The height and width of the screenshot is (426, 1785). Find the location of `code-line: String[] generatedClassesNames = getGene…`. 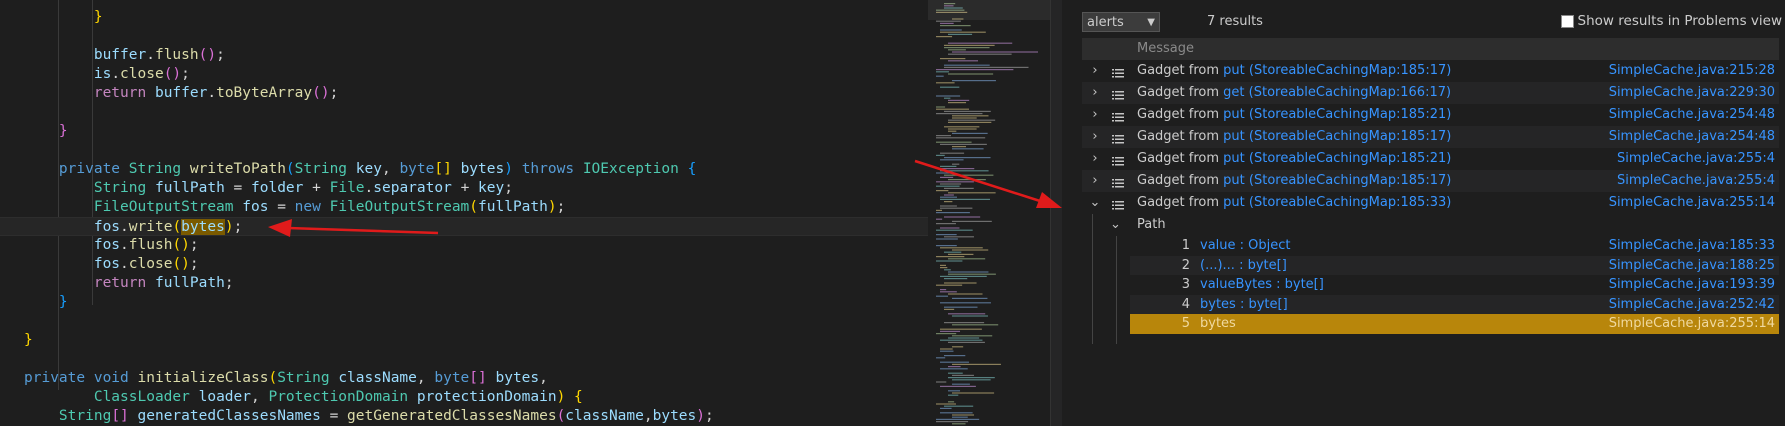

code-line: String[] generatedClassesNames = getGene… is located at coordinates (464, 416).